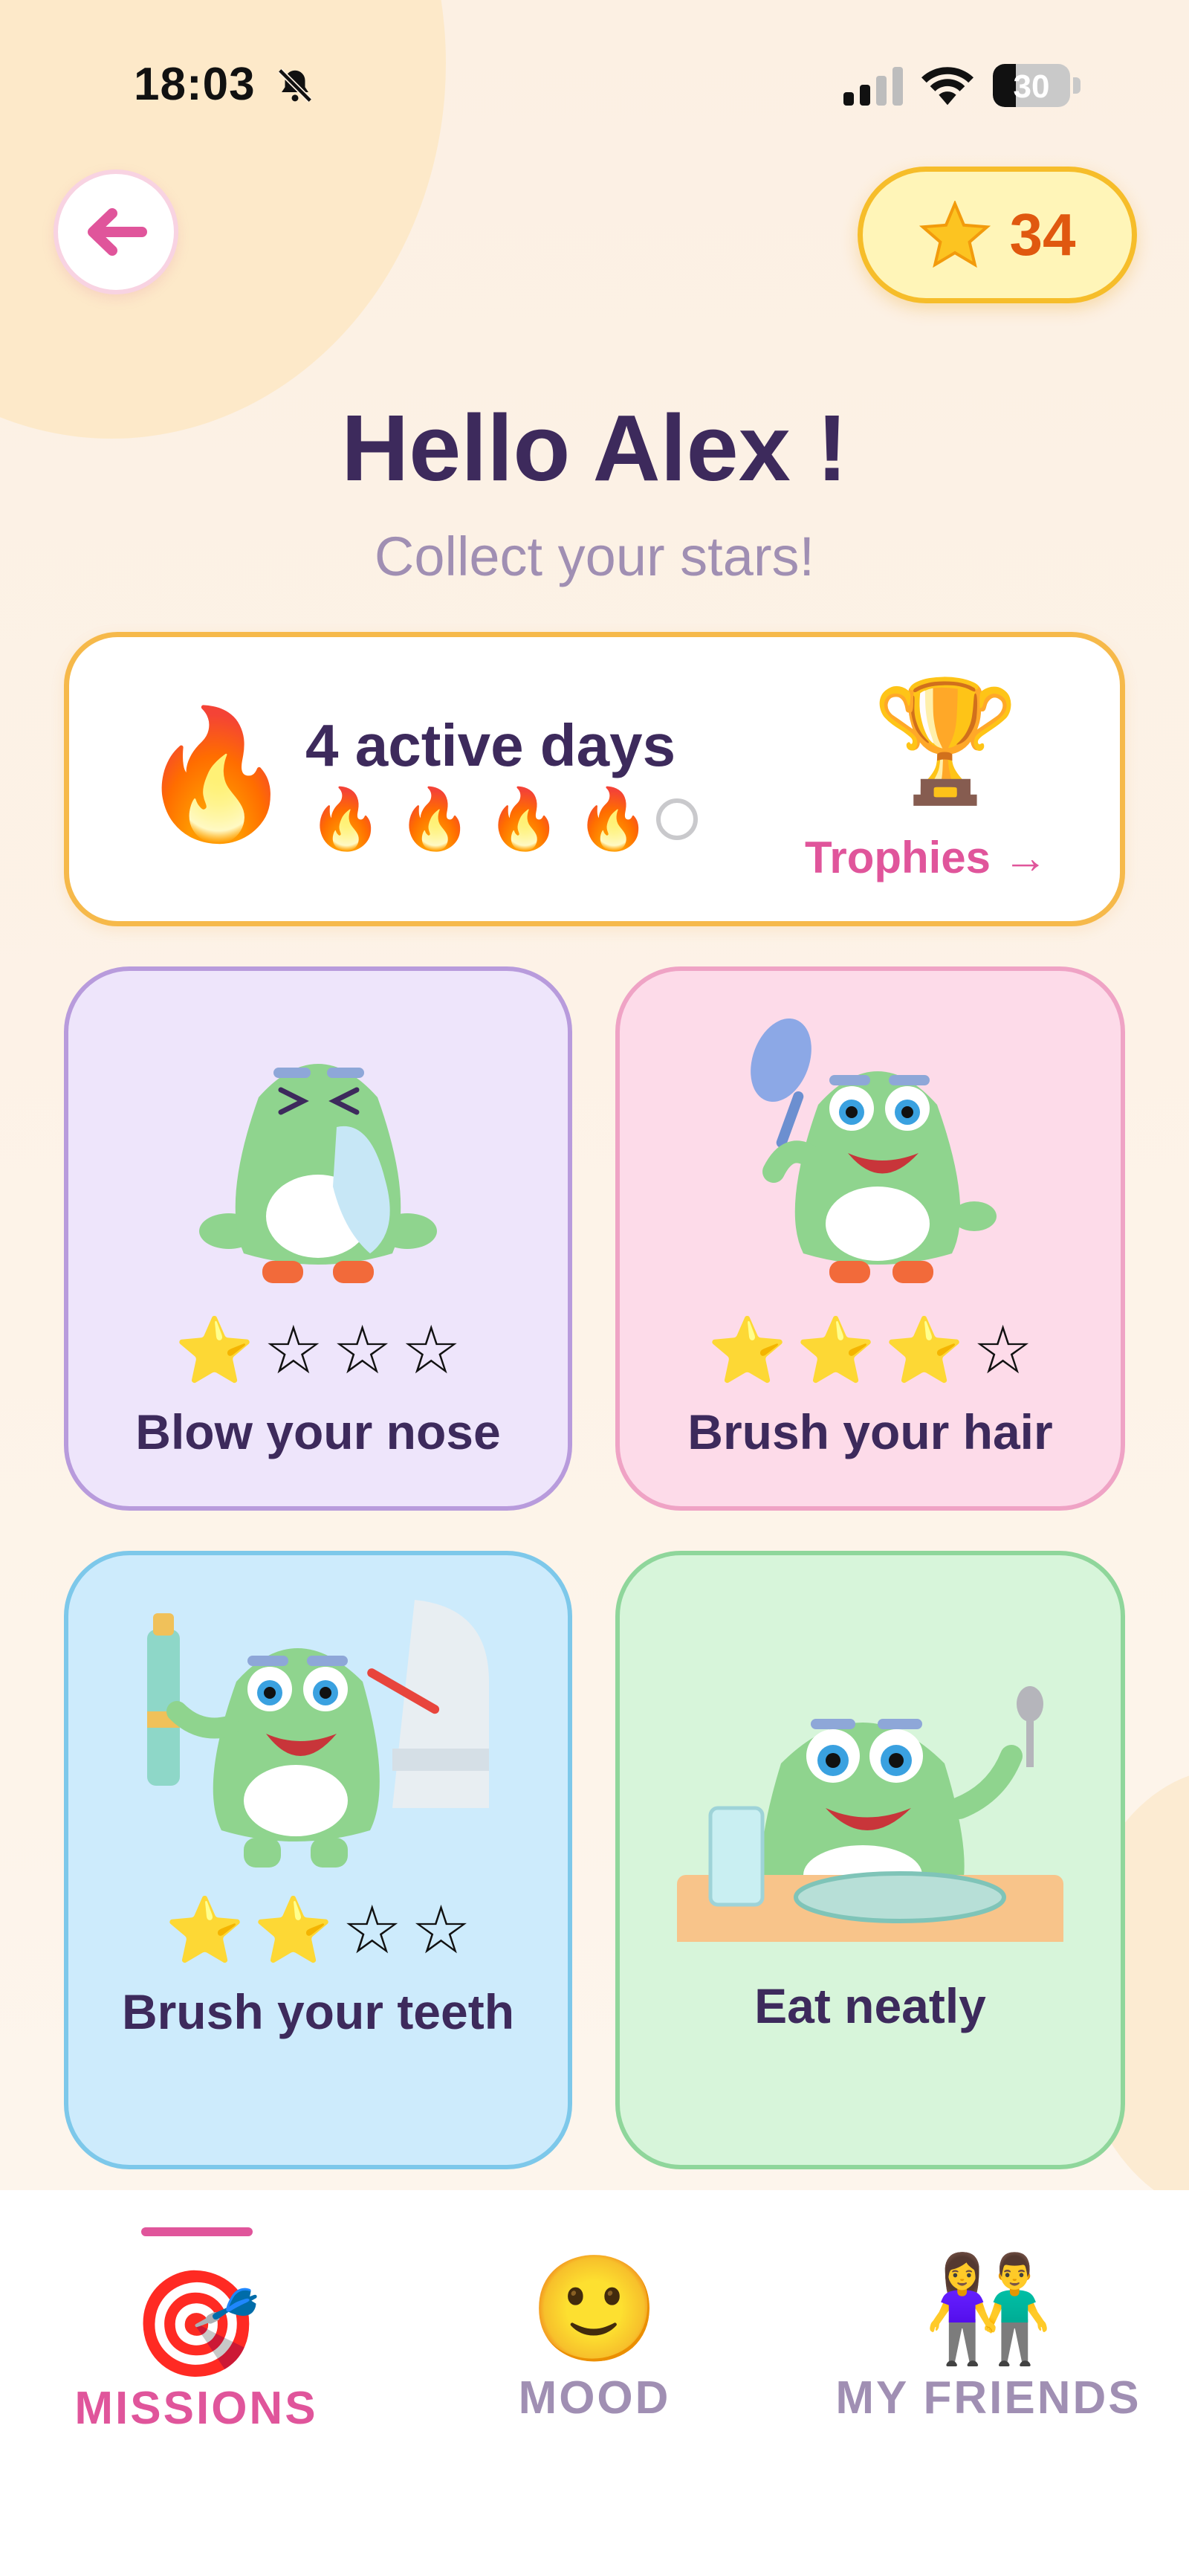  I want to click on active-tab-indicator, so click(197, 2231).